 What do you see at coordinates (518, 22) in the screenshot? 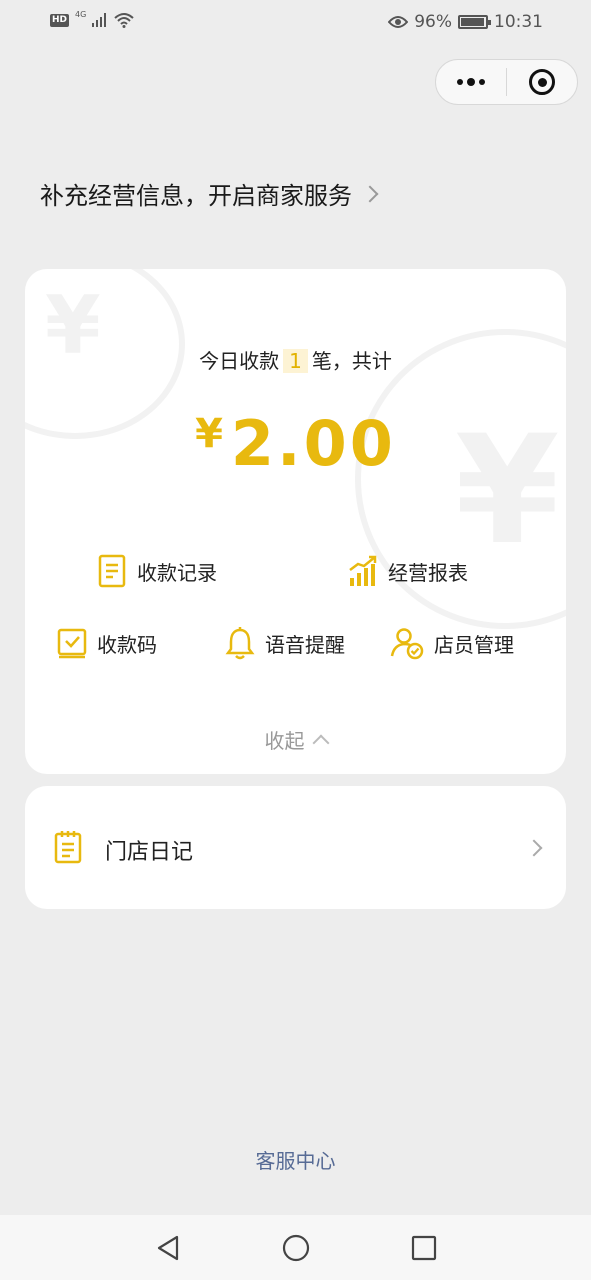
I see `clock: 10:31` at bounding box center [518, 22].